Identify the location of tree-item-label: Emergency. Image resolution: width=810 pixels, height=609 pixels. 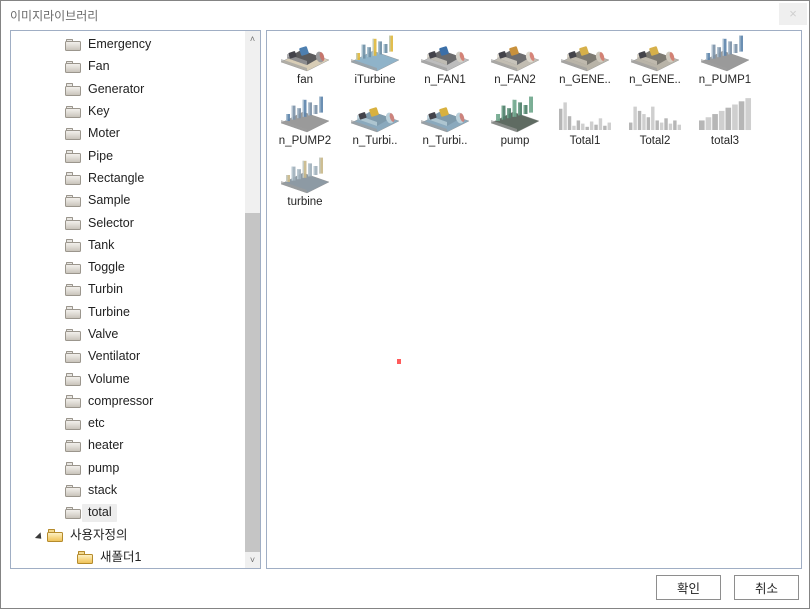
(120, 44).